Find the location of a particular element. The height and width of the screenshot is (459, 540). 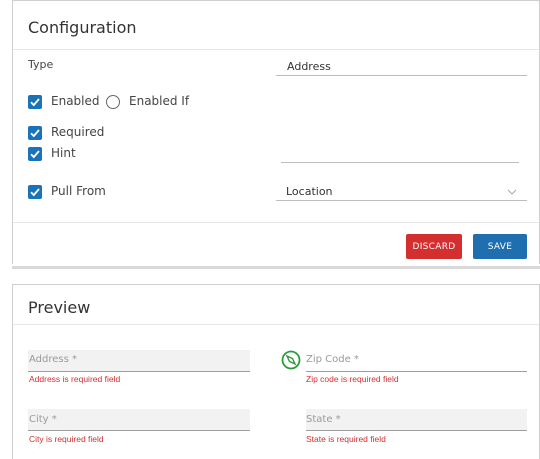

zip-code-label: Zip Code * is located at coordinates (332, 359).